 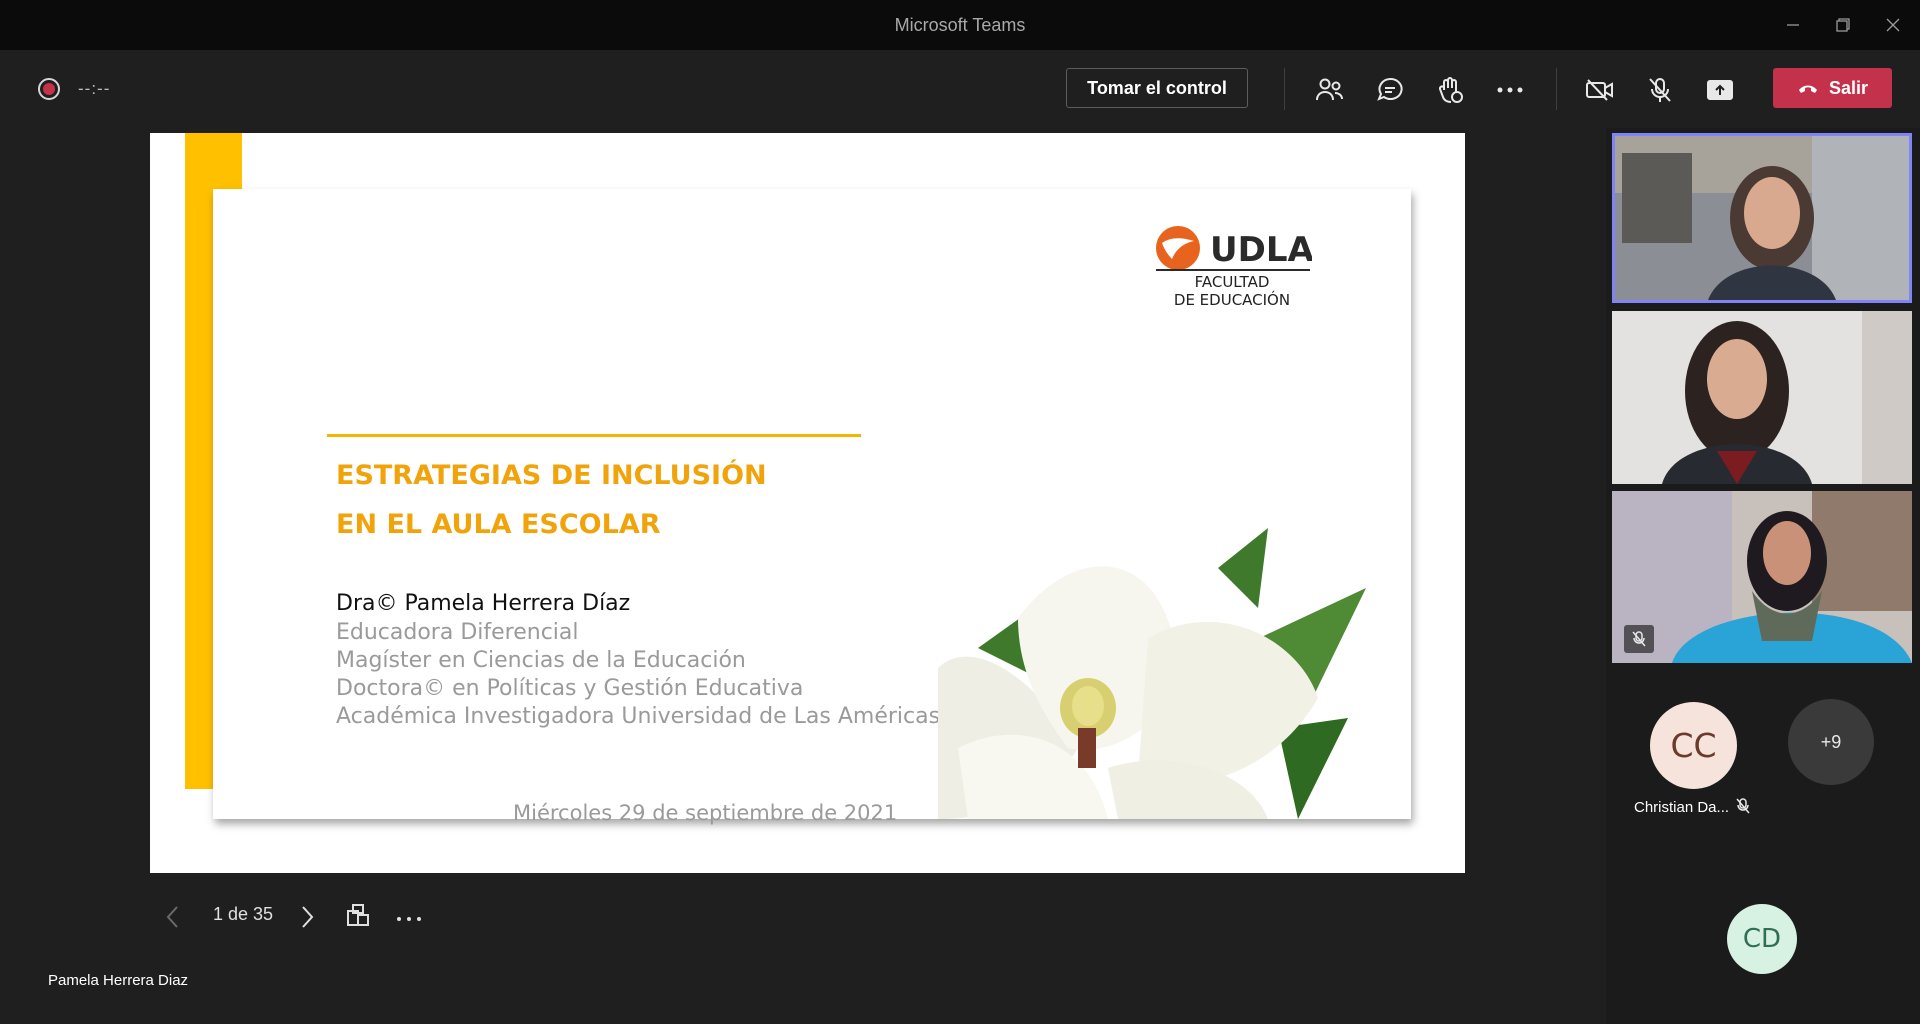 I want to click on camera-toggle-button, so click(x=1600, y=90).